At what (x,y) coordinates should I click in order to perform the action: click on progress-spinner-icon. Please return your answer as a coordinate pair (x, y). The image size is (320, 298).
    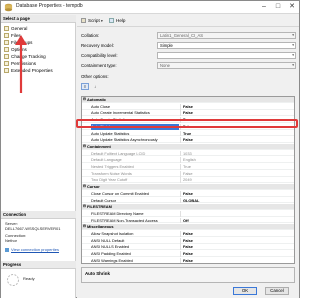
    Looking at the image, I should click on (13, 280).